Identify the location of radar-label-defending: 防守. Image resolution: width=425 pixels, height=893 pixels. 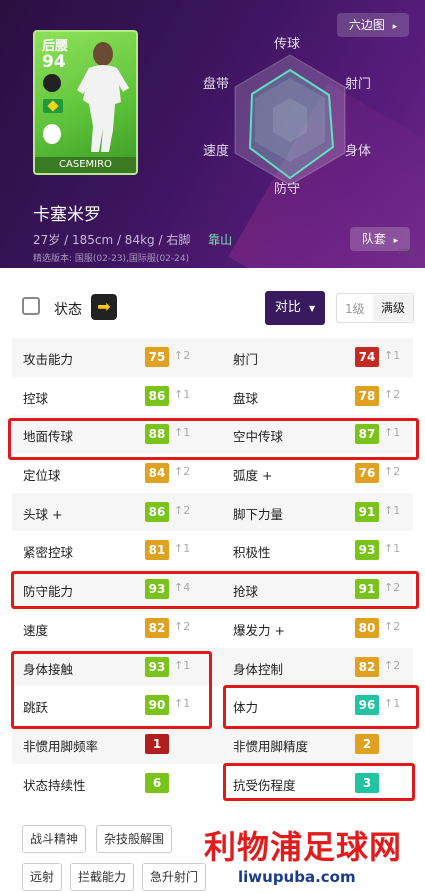
(287, 189).